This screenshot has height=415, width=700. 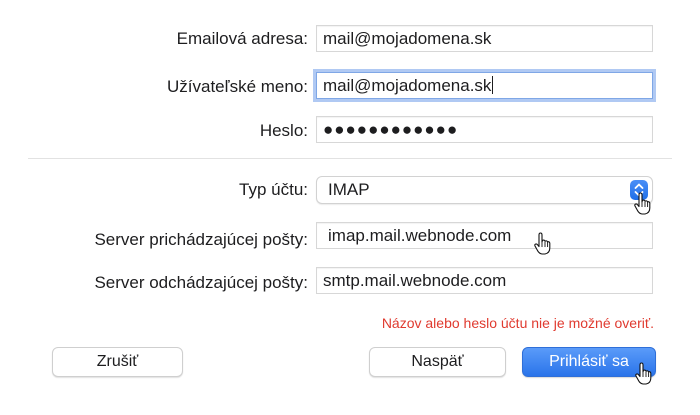 I want to click on account-type-value: IMAP, so click(x=349, y=189).